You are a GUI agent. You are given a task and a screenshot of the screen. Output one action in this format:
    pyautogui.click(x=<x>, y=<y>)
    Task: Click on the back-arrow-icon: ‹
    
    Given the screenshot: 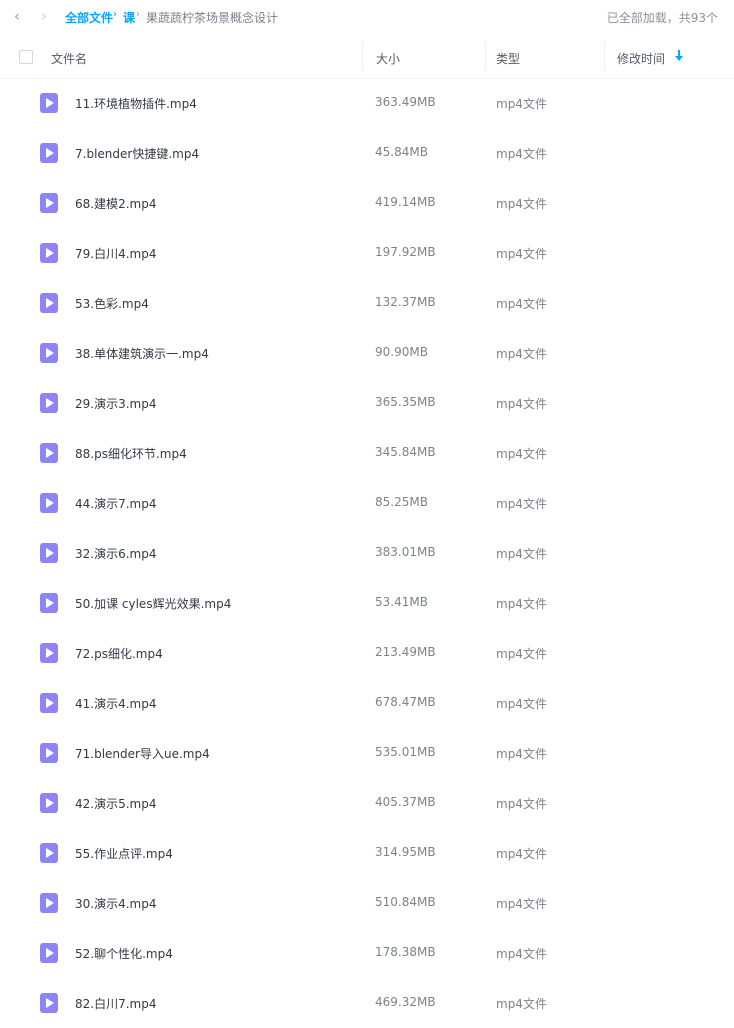 What is the action you would take?
    pyautogui.click(x=17, y=16)
    